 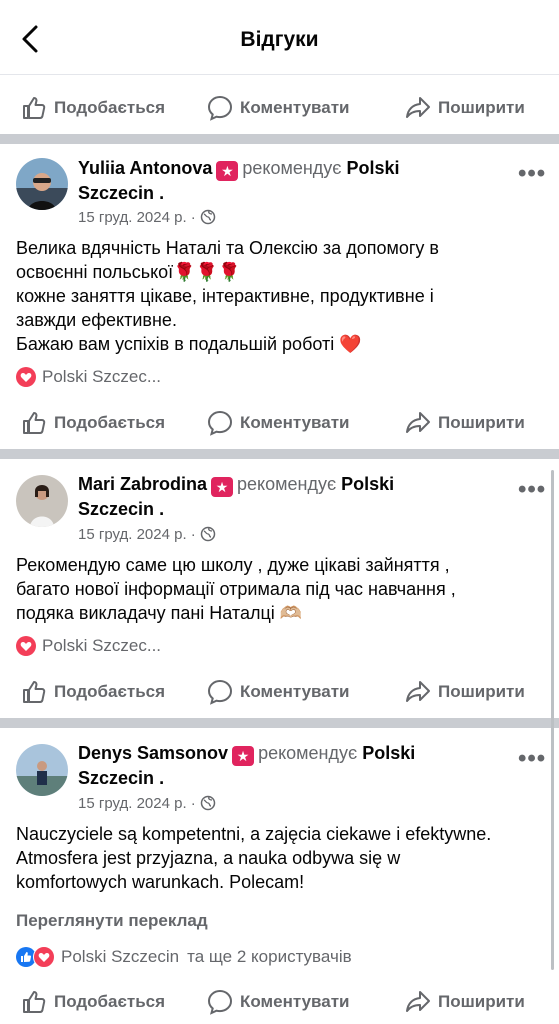 What do you see at coordinates (142, 484) in the screenshot?
I see `author-name: Mari Zabrodina` at bounding box center [142, 484].